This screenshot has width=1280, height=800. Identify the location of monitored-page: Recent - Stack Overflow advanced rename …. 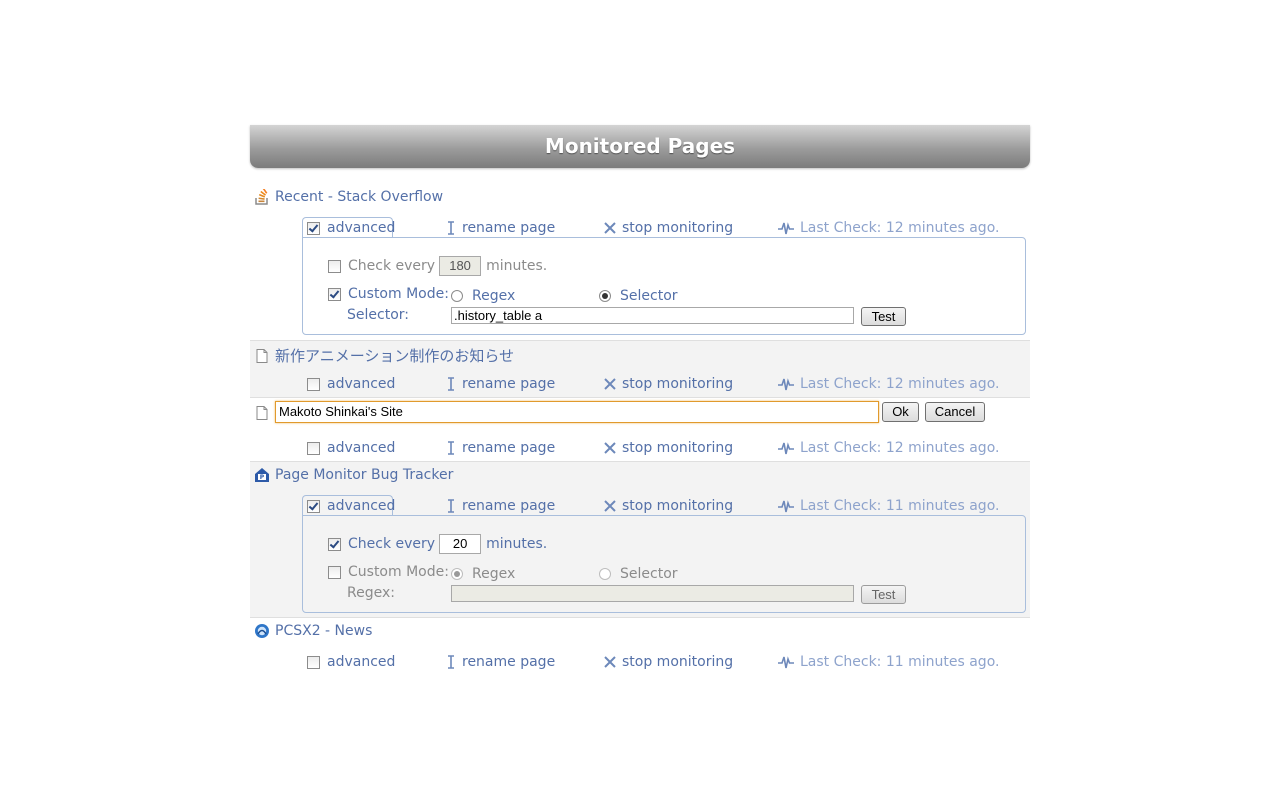
(640, 260).